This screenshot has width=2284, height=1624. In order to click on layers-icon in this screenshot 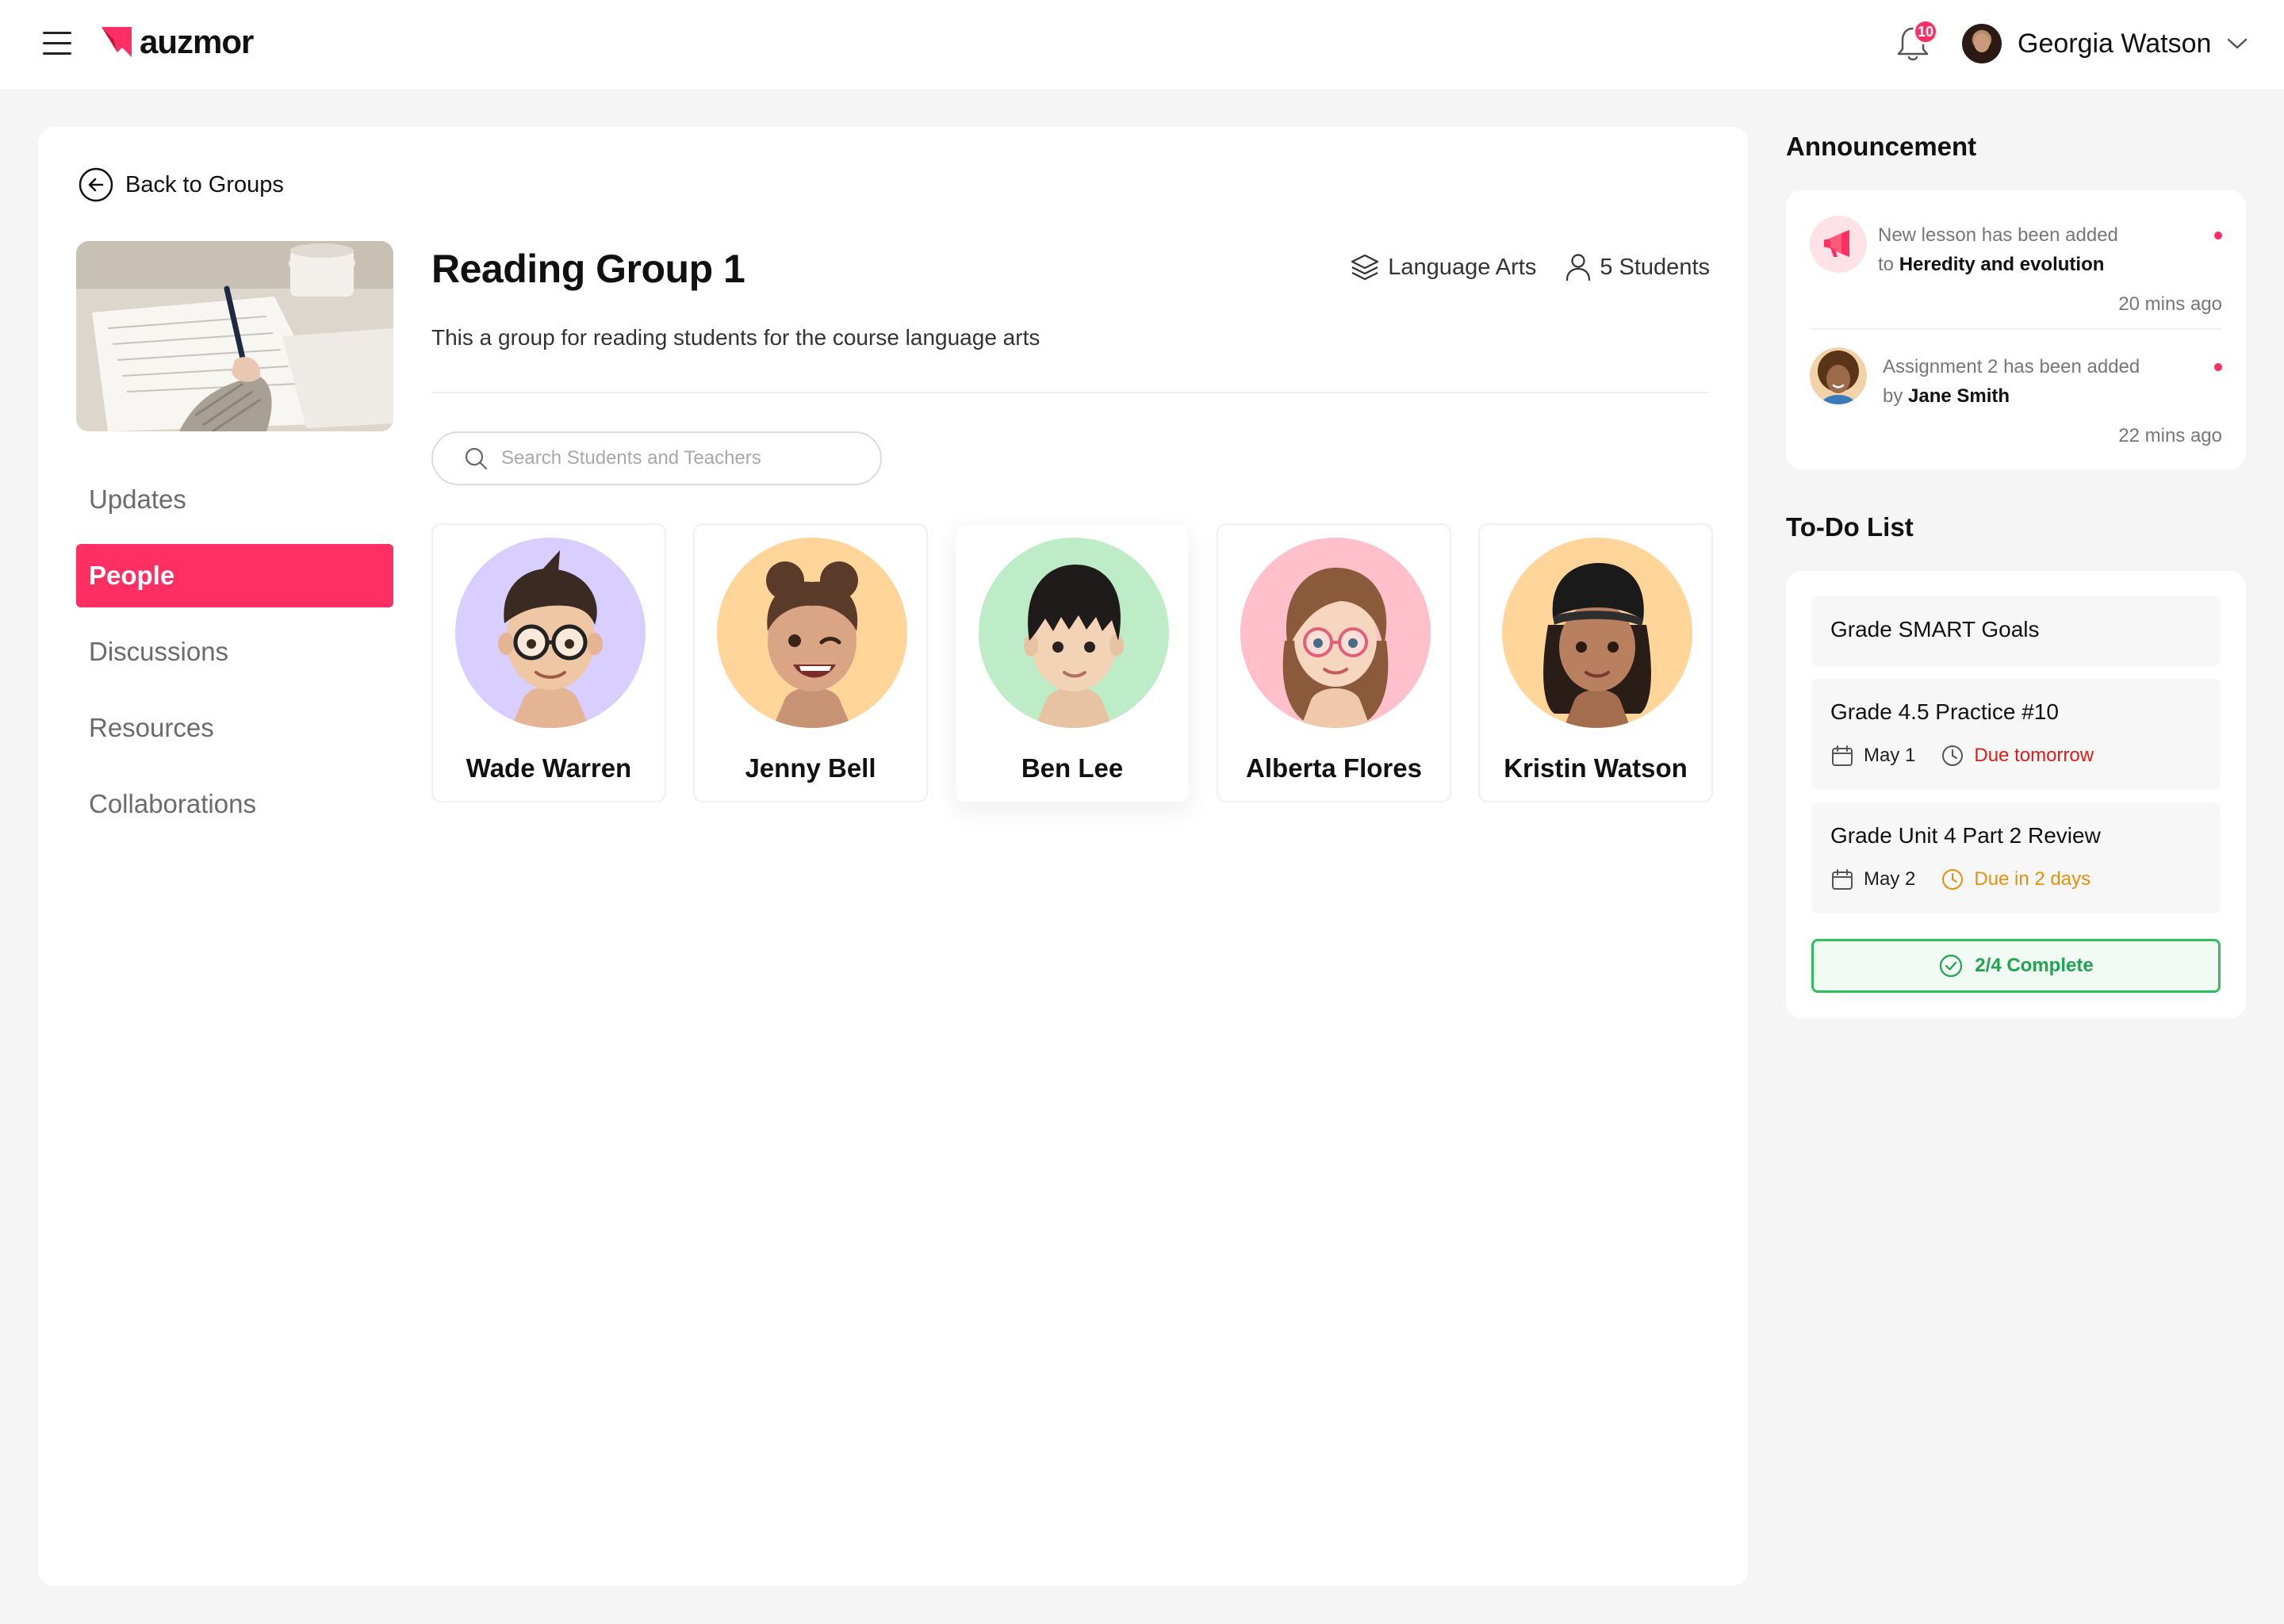, I will do `click(1365, 267)`.